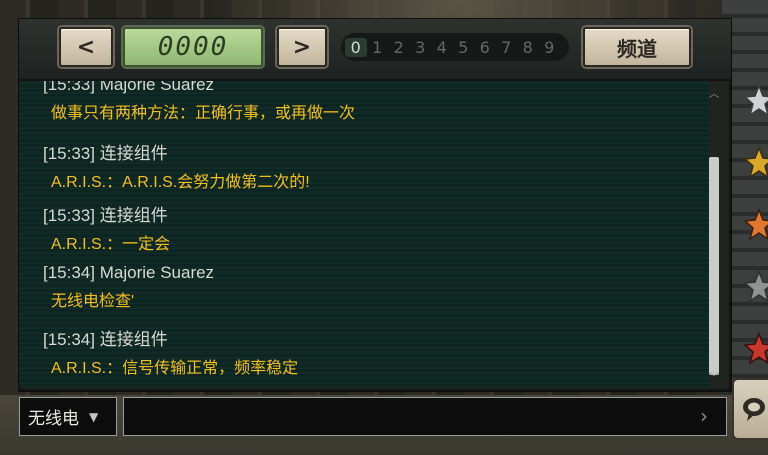 The height and width of the screenshot is (455, 768). What do you see at coordinates (170, 351) in the screenshot?
I see `chat-message: [15:34] 连接组件 A.R.I.S.：信号传输正常，频率稳定` at bounding box center [170, 351].